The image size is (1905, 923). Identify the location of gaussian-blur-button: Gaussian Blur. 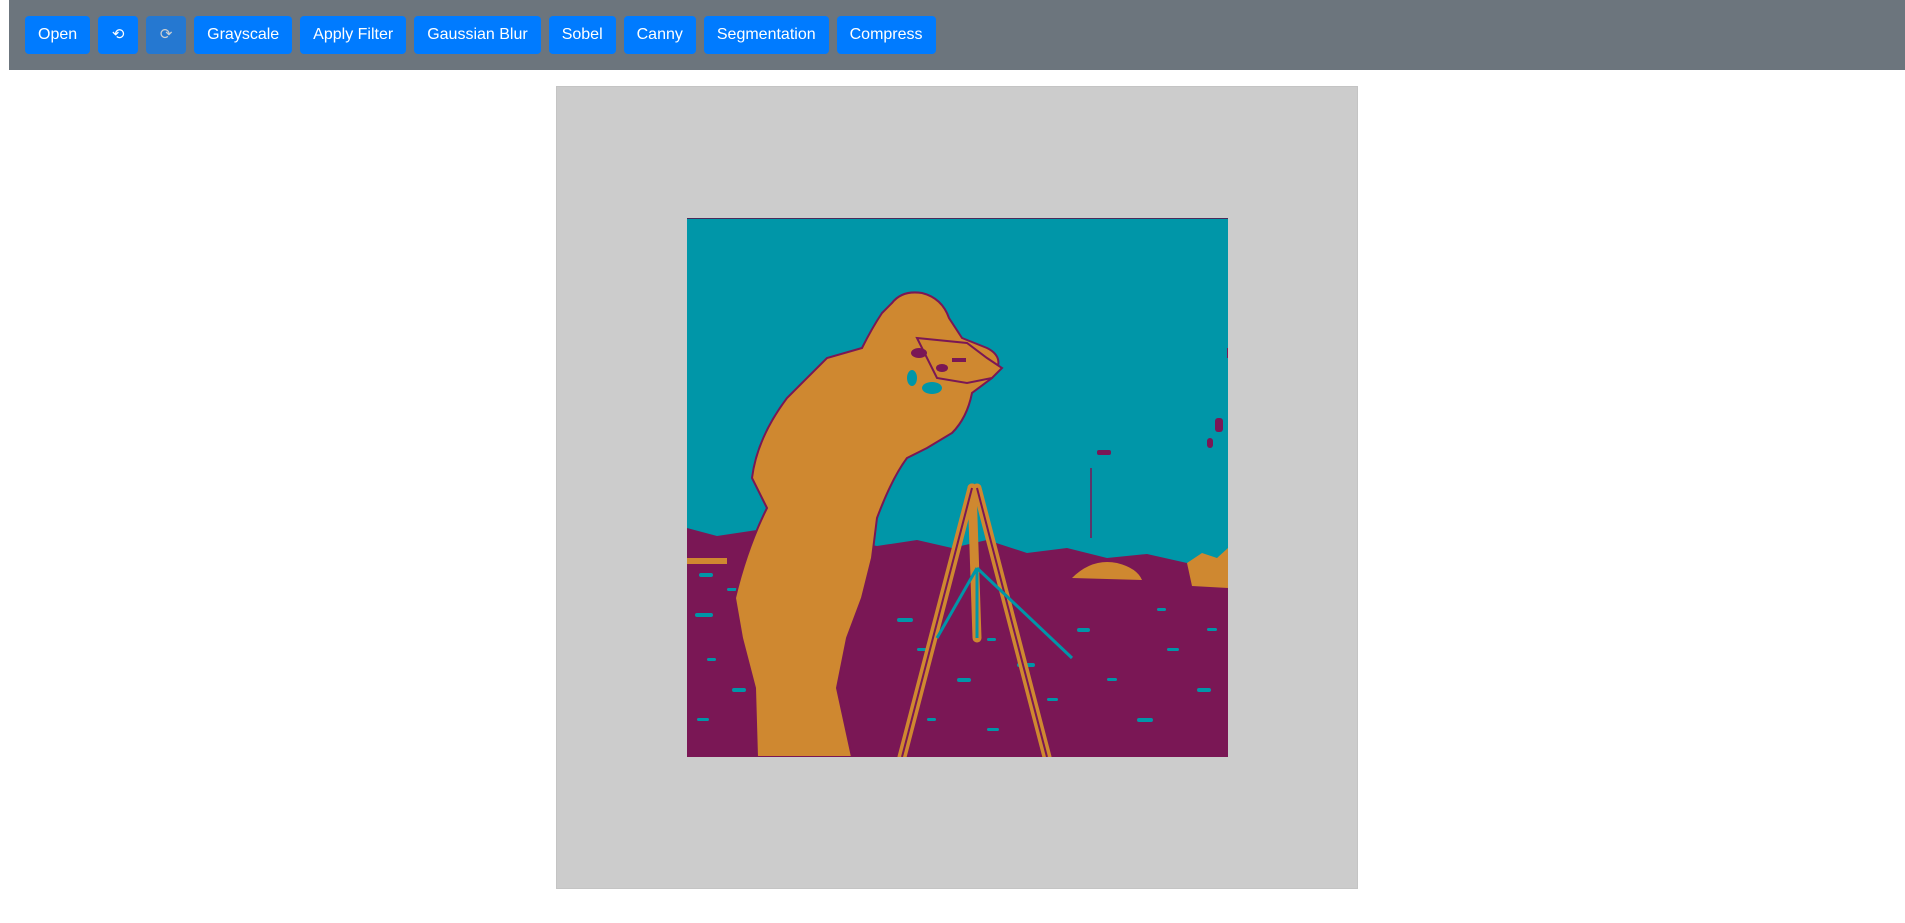
(477, 35).